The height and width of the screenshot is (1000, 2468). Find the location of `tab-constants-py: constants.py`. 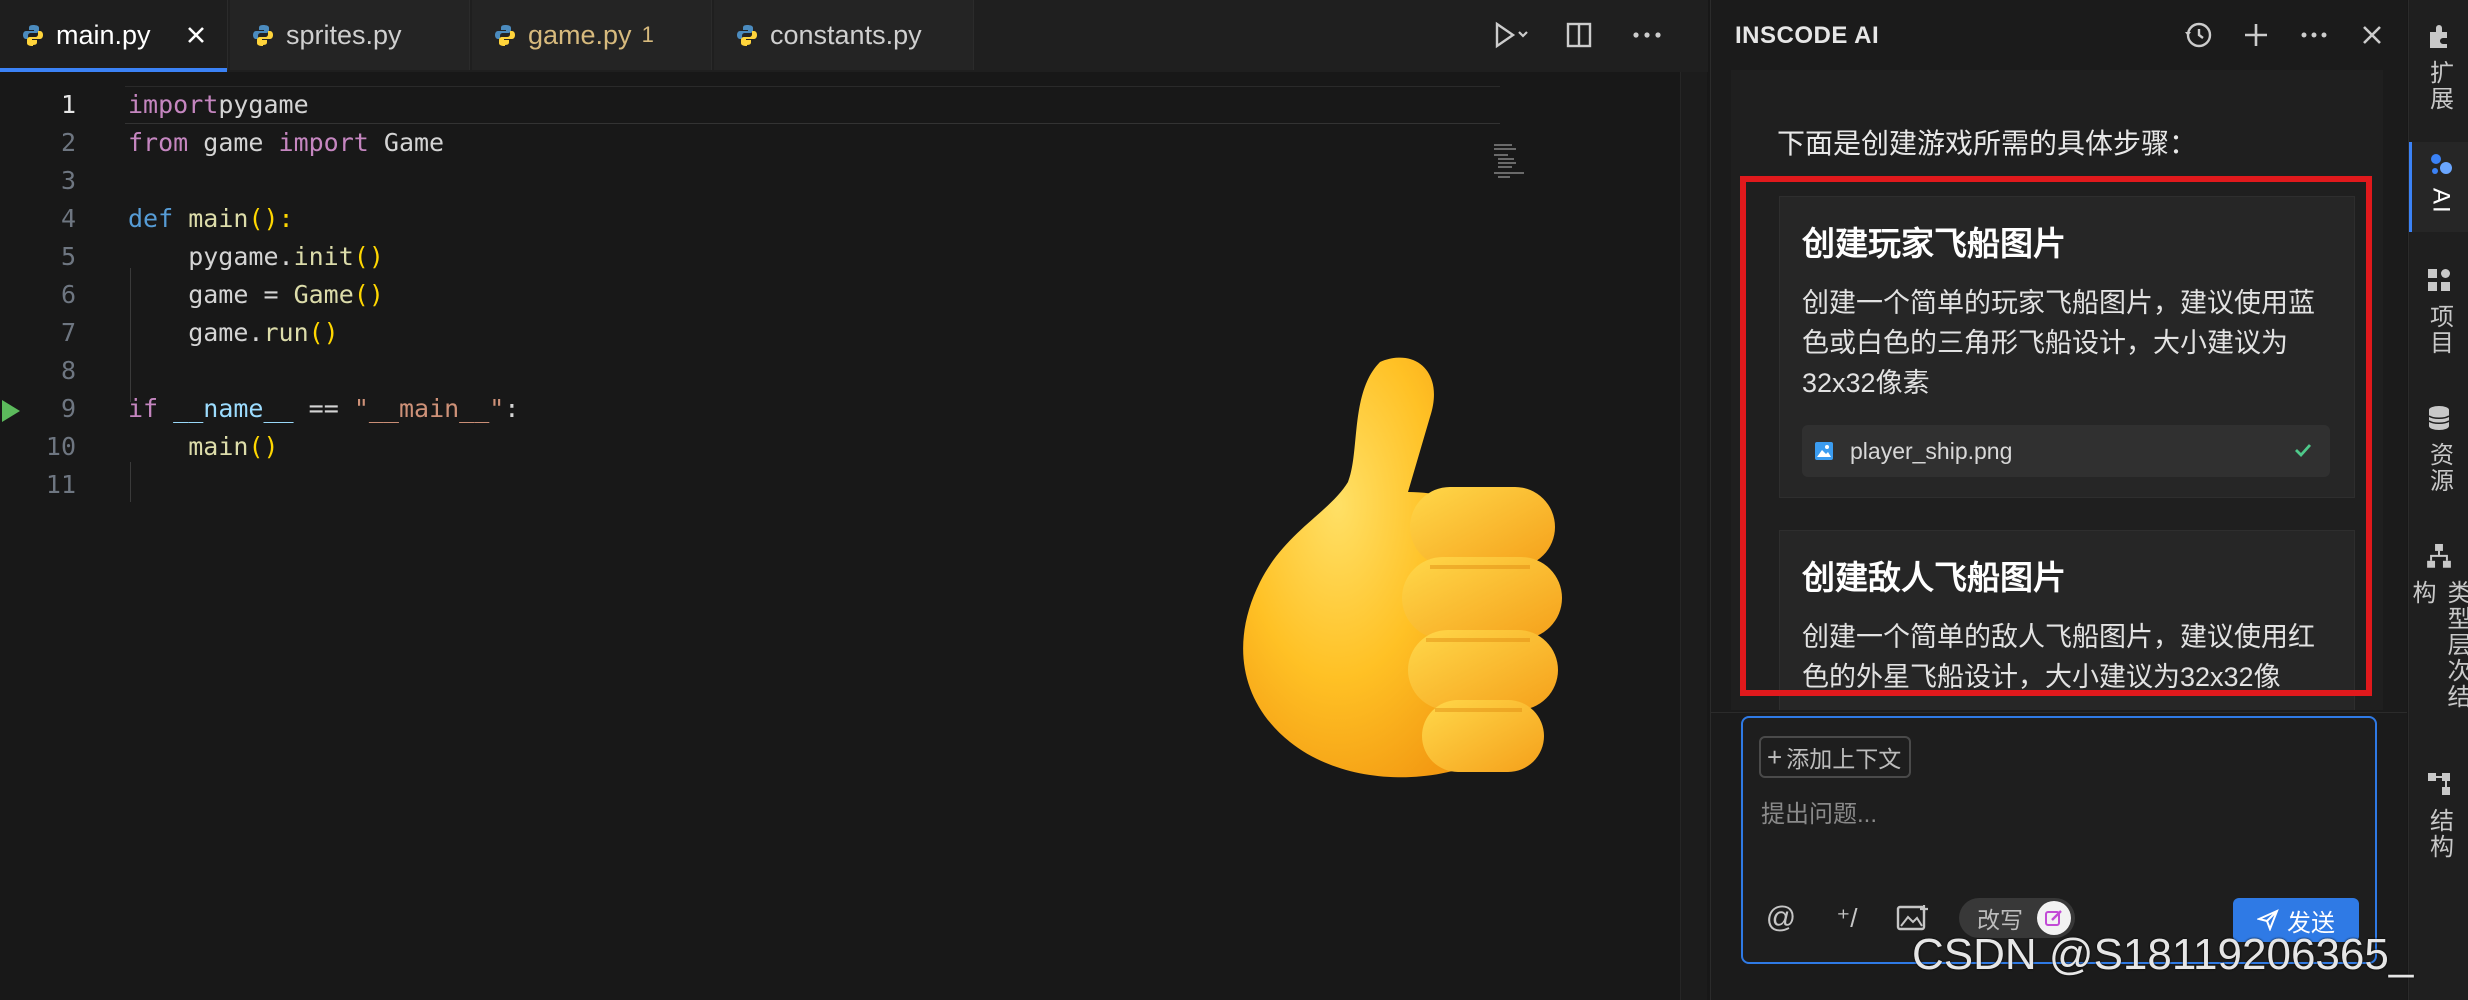

tab-constants-py: constants.py is located at coordinates (844, 35).